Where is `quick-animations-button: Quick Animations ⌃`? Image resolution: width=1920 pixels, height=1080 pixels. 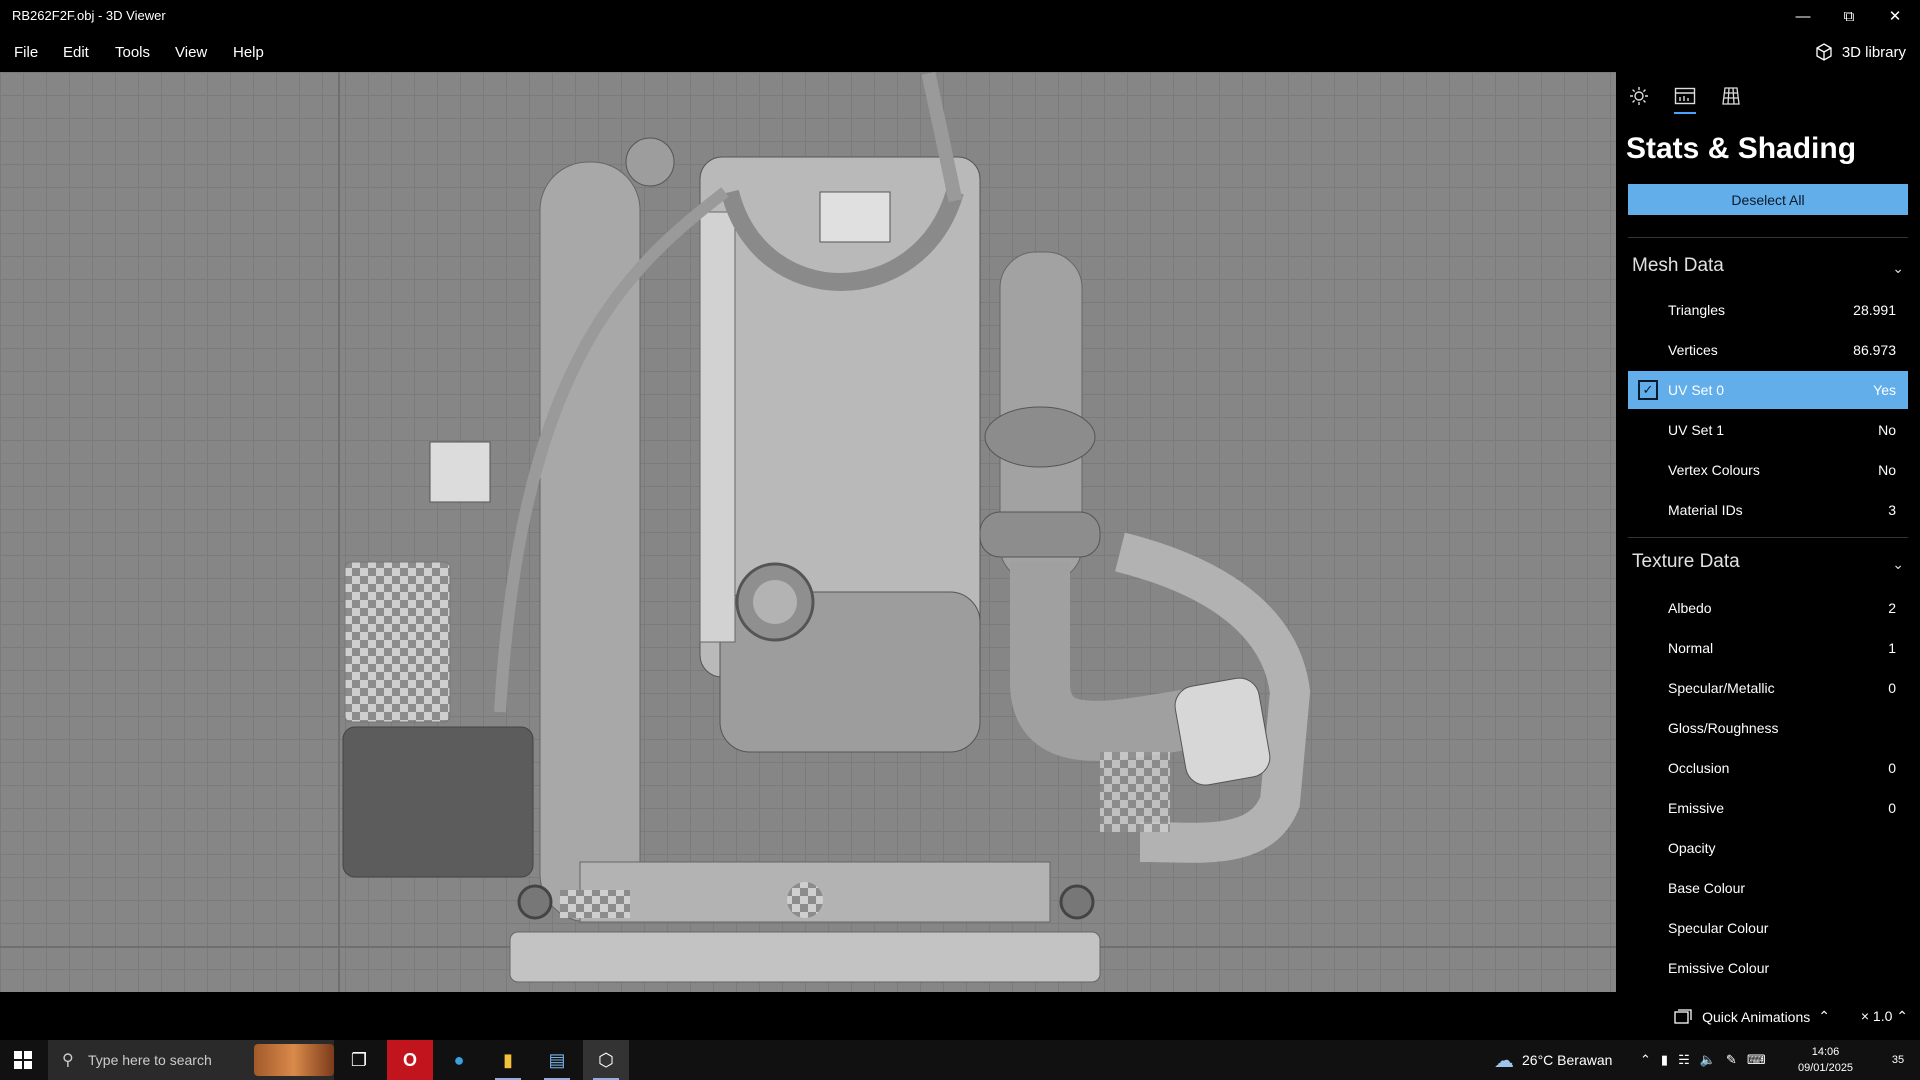 quick-animations-button: Quick Animations ⌃ is located at coordinates (1752, 1016).